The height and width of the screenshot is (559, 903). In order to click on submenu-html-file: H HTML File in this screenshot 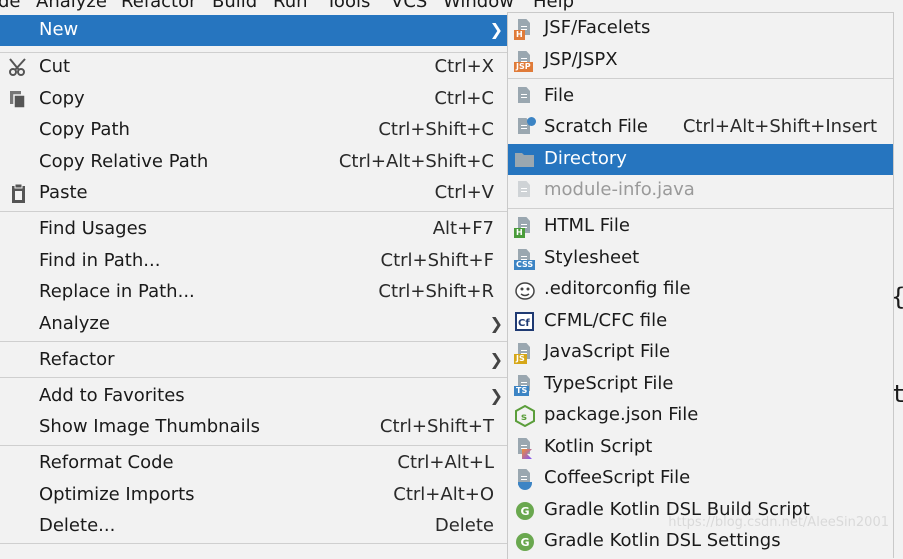, I will do `click(700, 226)`.